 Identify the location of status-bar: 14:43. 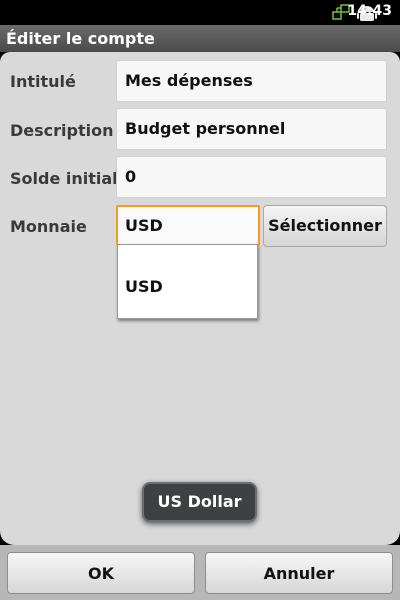
(200, 12).